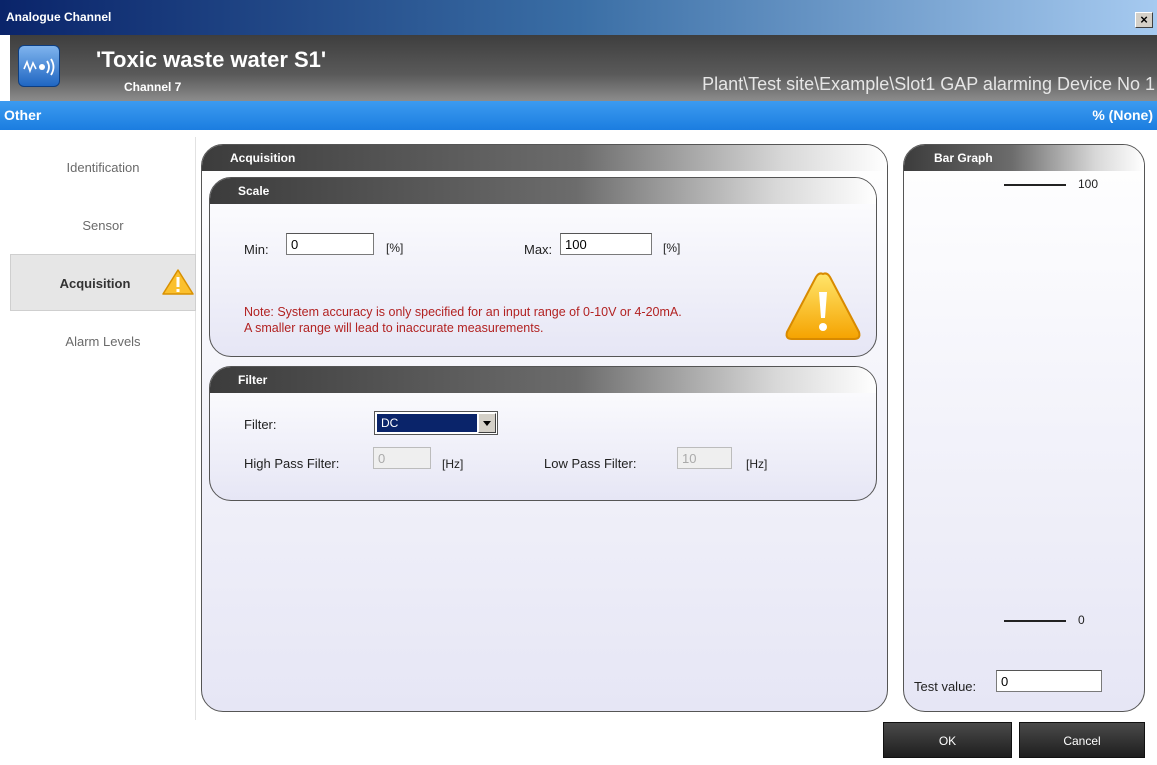 This screenshot has width=1157, height=765. What do you see at coordinates (1088, 184) in the screenshot?
I see `bar-graph-max-label: 100` at bounding box center [1088, 184].